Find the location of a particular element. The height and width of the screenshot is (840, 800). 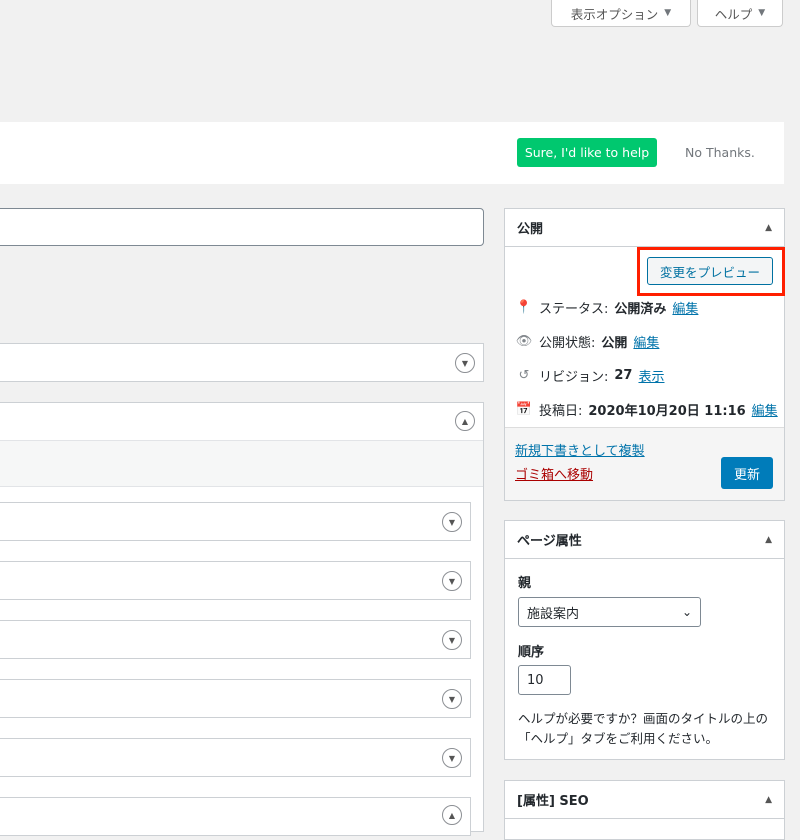

pin-icon: 📍 is located at coordinates (524, 307).